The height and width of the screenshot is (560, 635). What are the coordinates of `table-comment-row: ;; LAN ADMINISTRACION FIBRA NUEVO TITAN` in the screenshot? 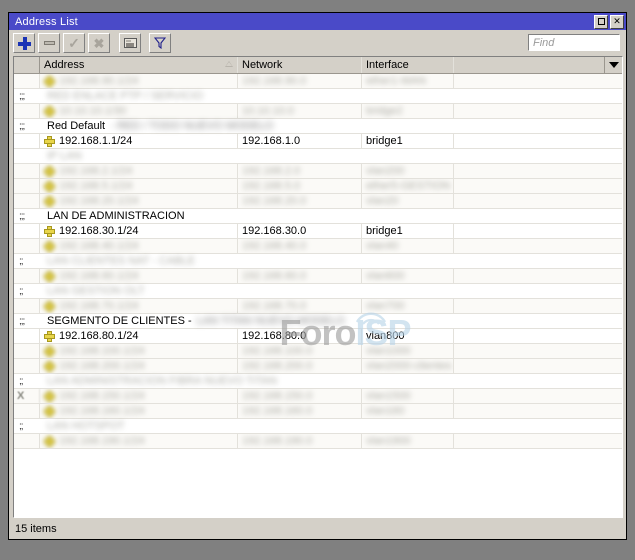 It's located at (318, 381).